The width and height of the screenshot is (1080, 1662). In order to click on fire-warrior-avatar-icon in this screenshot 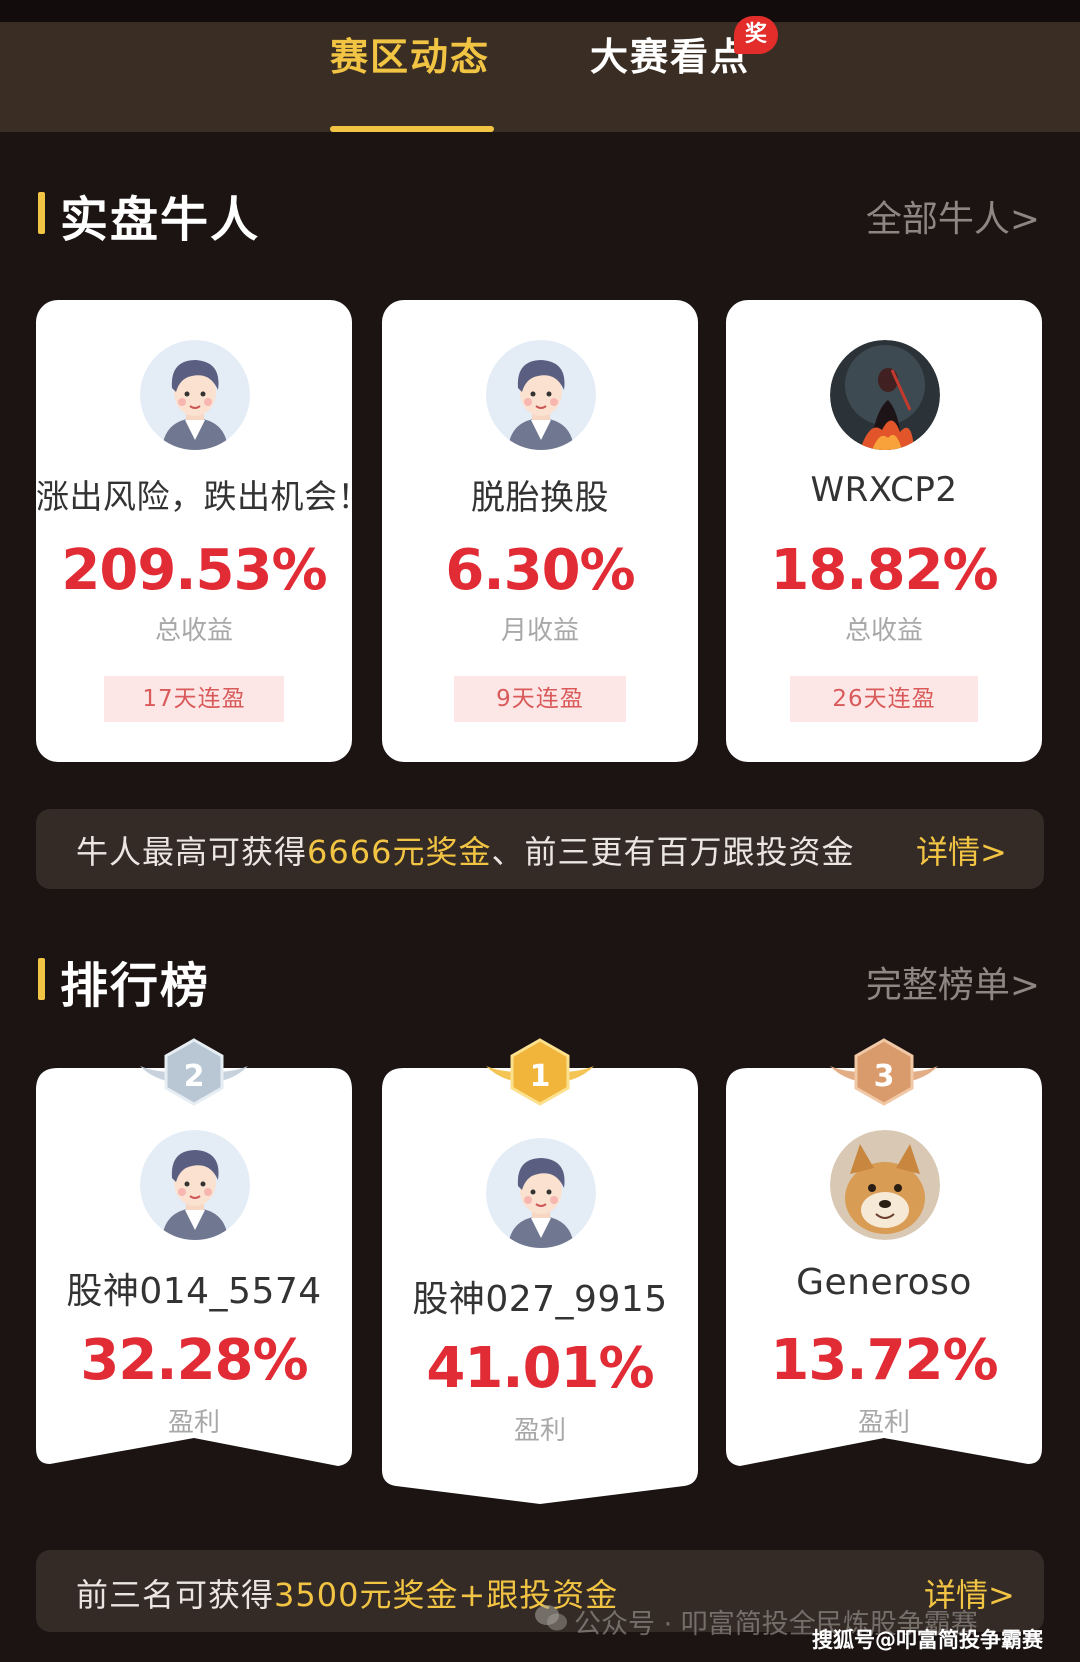, I will do `click(885, 395)`.